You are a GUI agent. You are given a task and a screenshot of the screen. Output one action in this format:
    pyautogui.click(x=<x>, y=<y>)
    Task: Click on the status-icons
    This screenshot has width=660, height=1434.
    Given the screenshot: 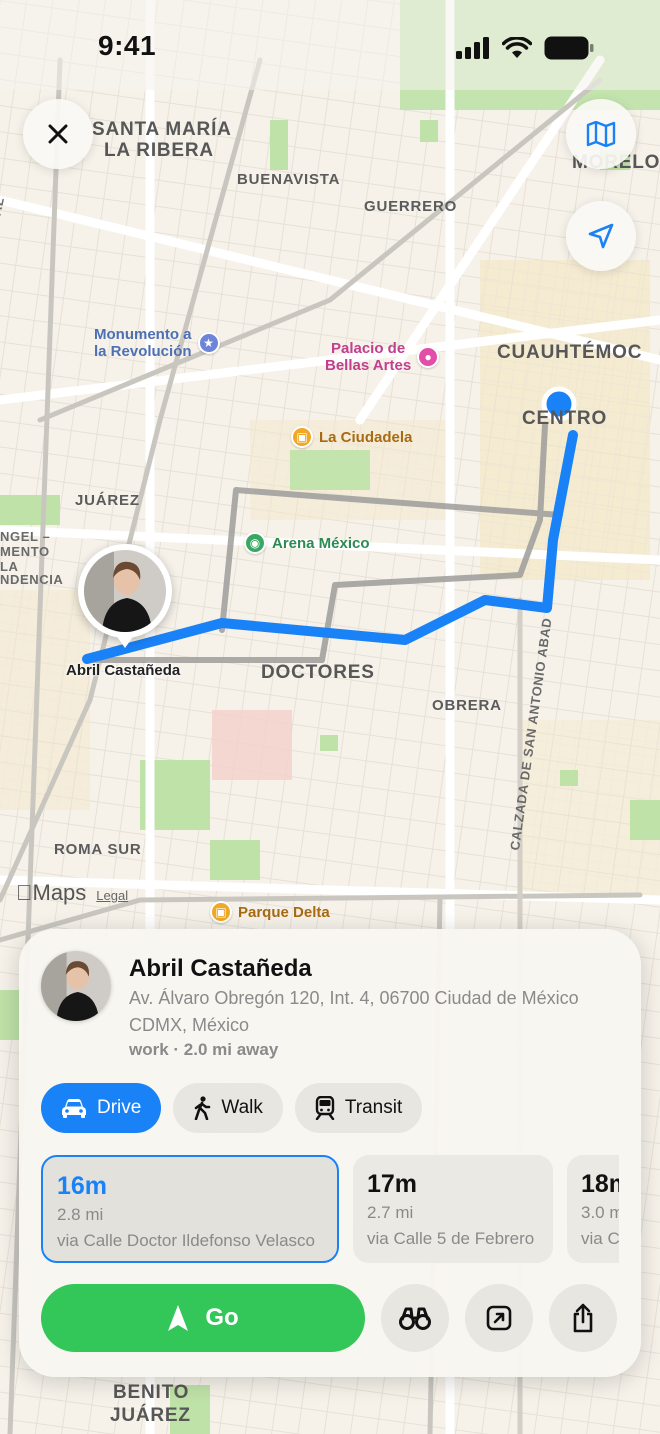 What is the action you would take?
    pyautogui.click(x=525, y=48)
    